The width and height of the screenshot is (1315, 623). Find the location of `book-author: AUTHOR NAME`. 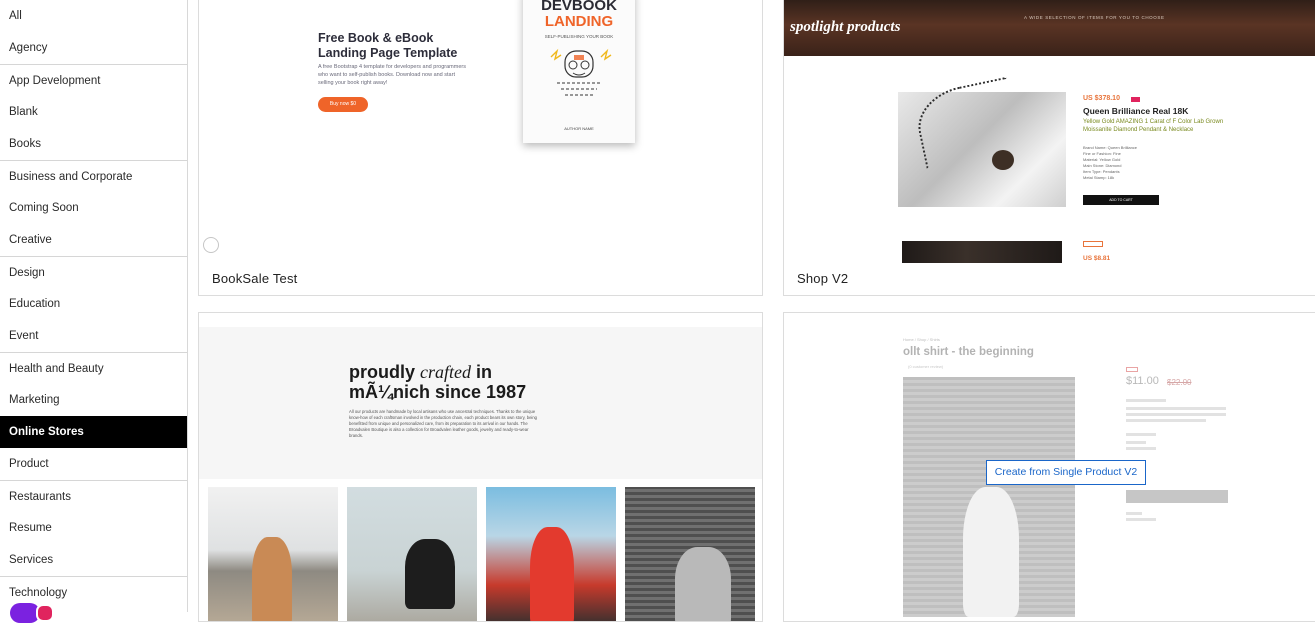

book-author: AUTHOR NAME is located at coordinates (579, 128).